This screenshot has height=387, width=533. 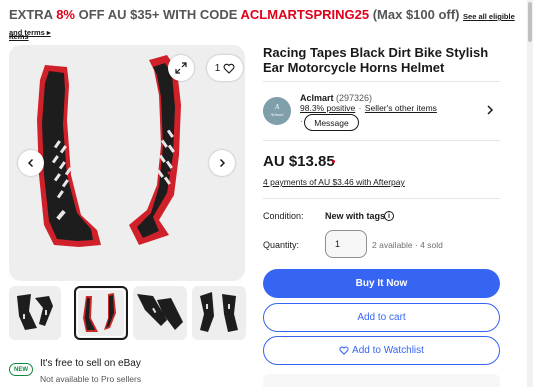 What do you see at coordinates (65, 14) in the screenshot?
I see `promo-percent: 8%` at bounding box center [65, 14].